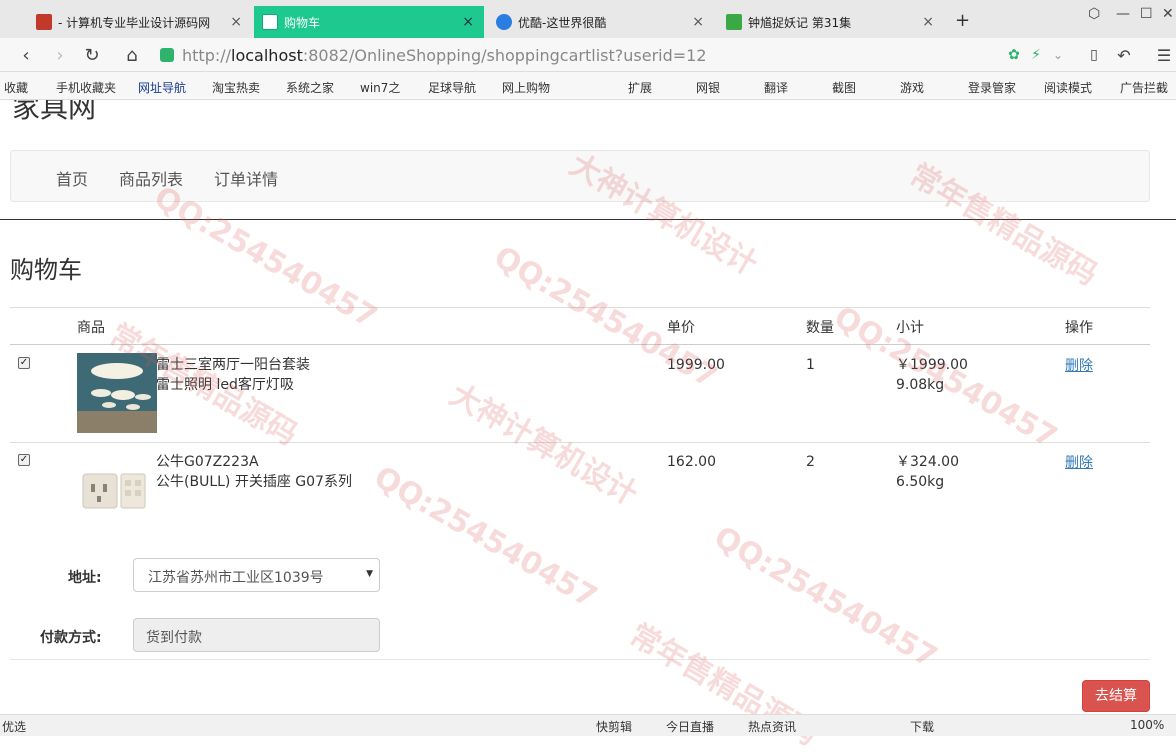 The image size is (1176, 754). I want to click on site-brand: 家具网, so click(54, 113).